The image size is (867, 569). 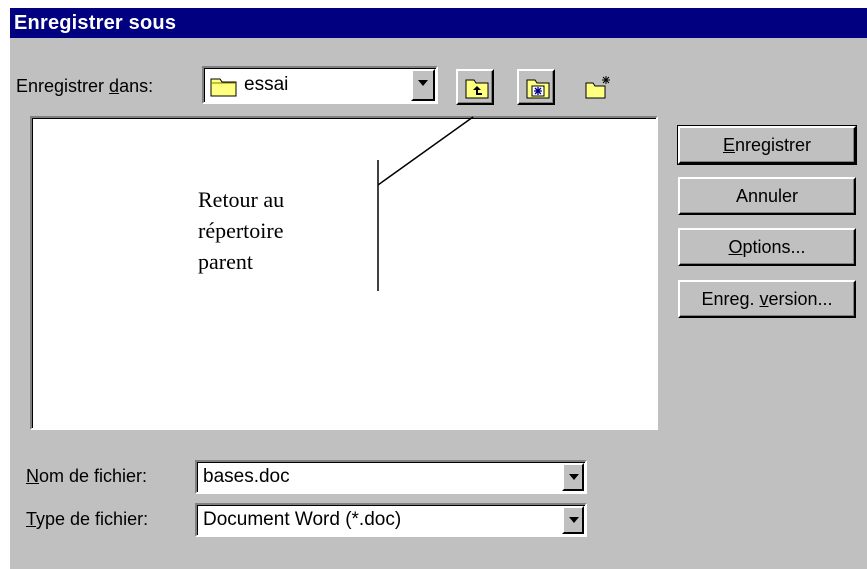 I want to click on file-type-label: Type de fichier:, so click(x=87, y=519).